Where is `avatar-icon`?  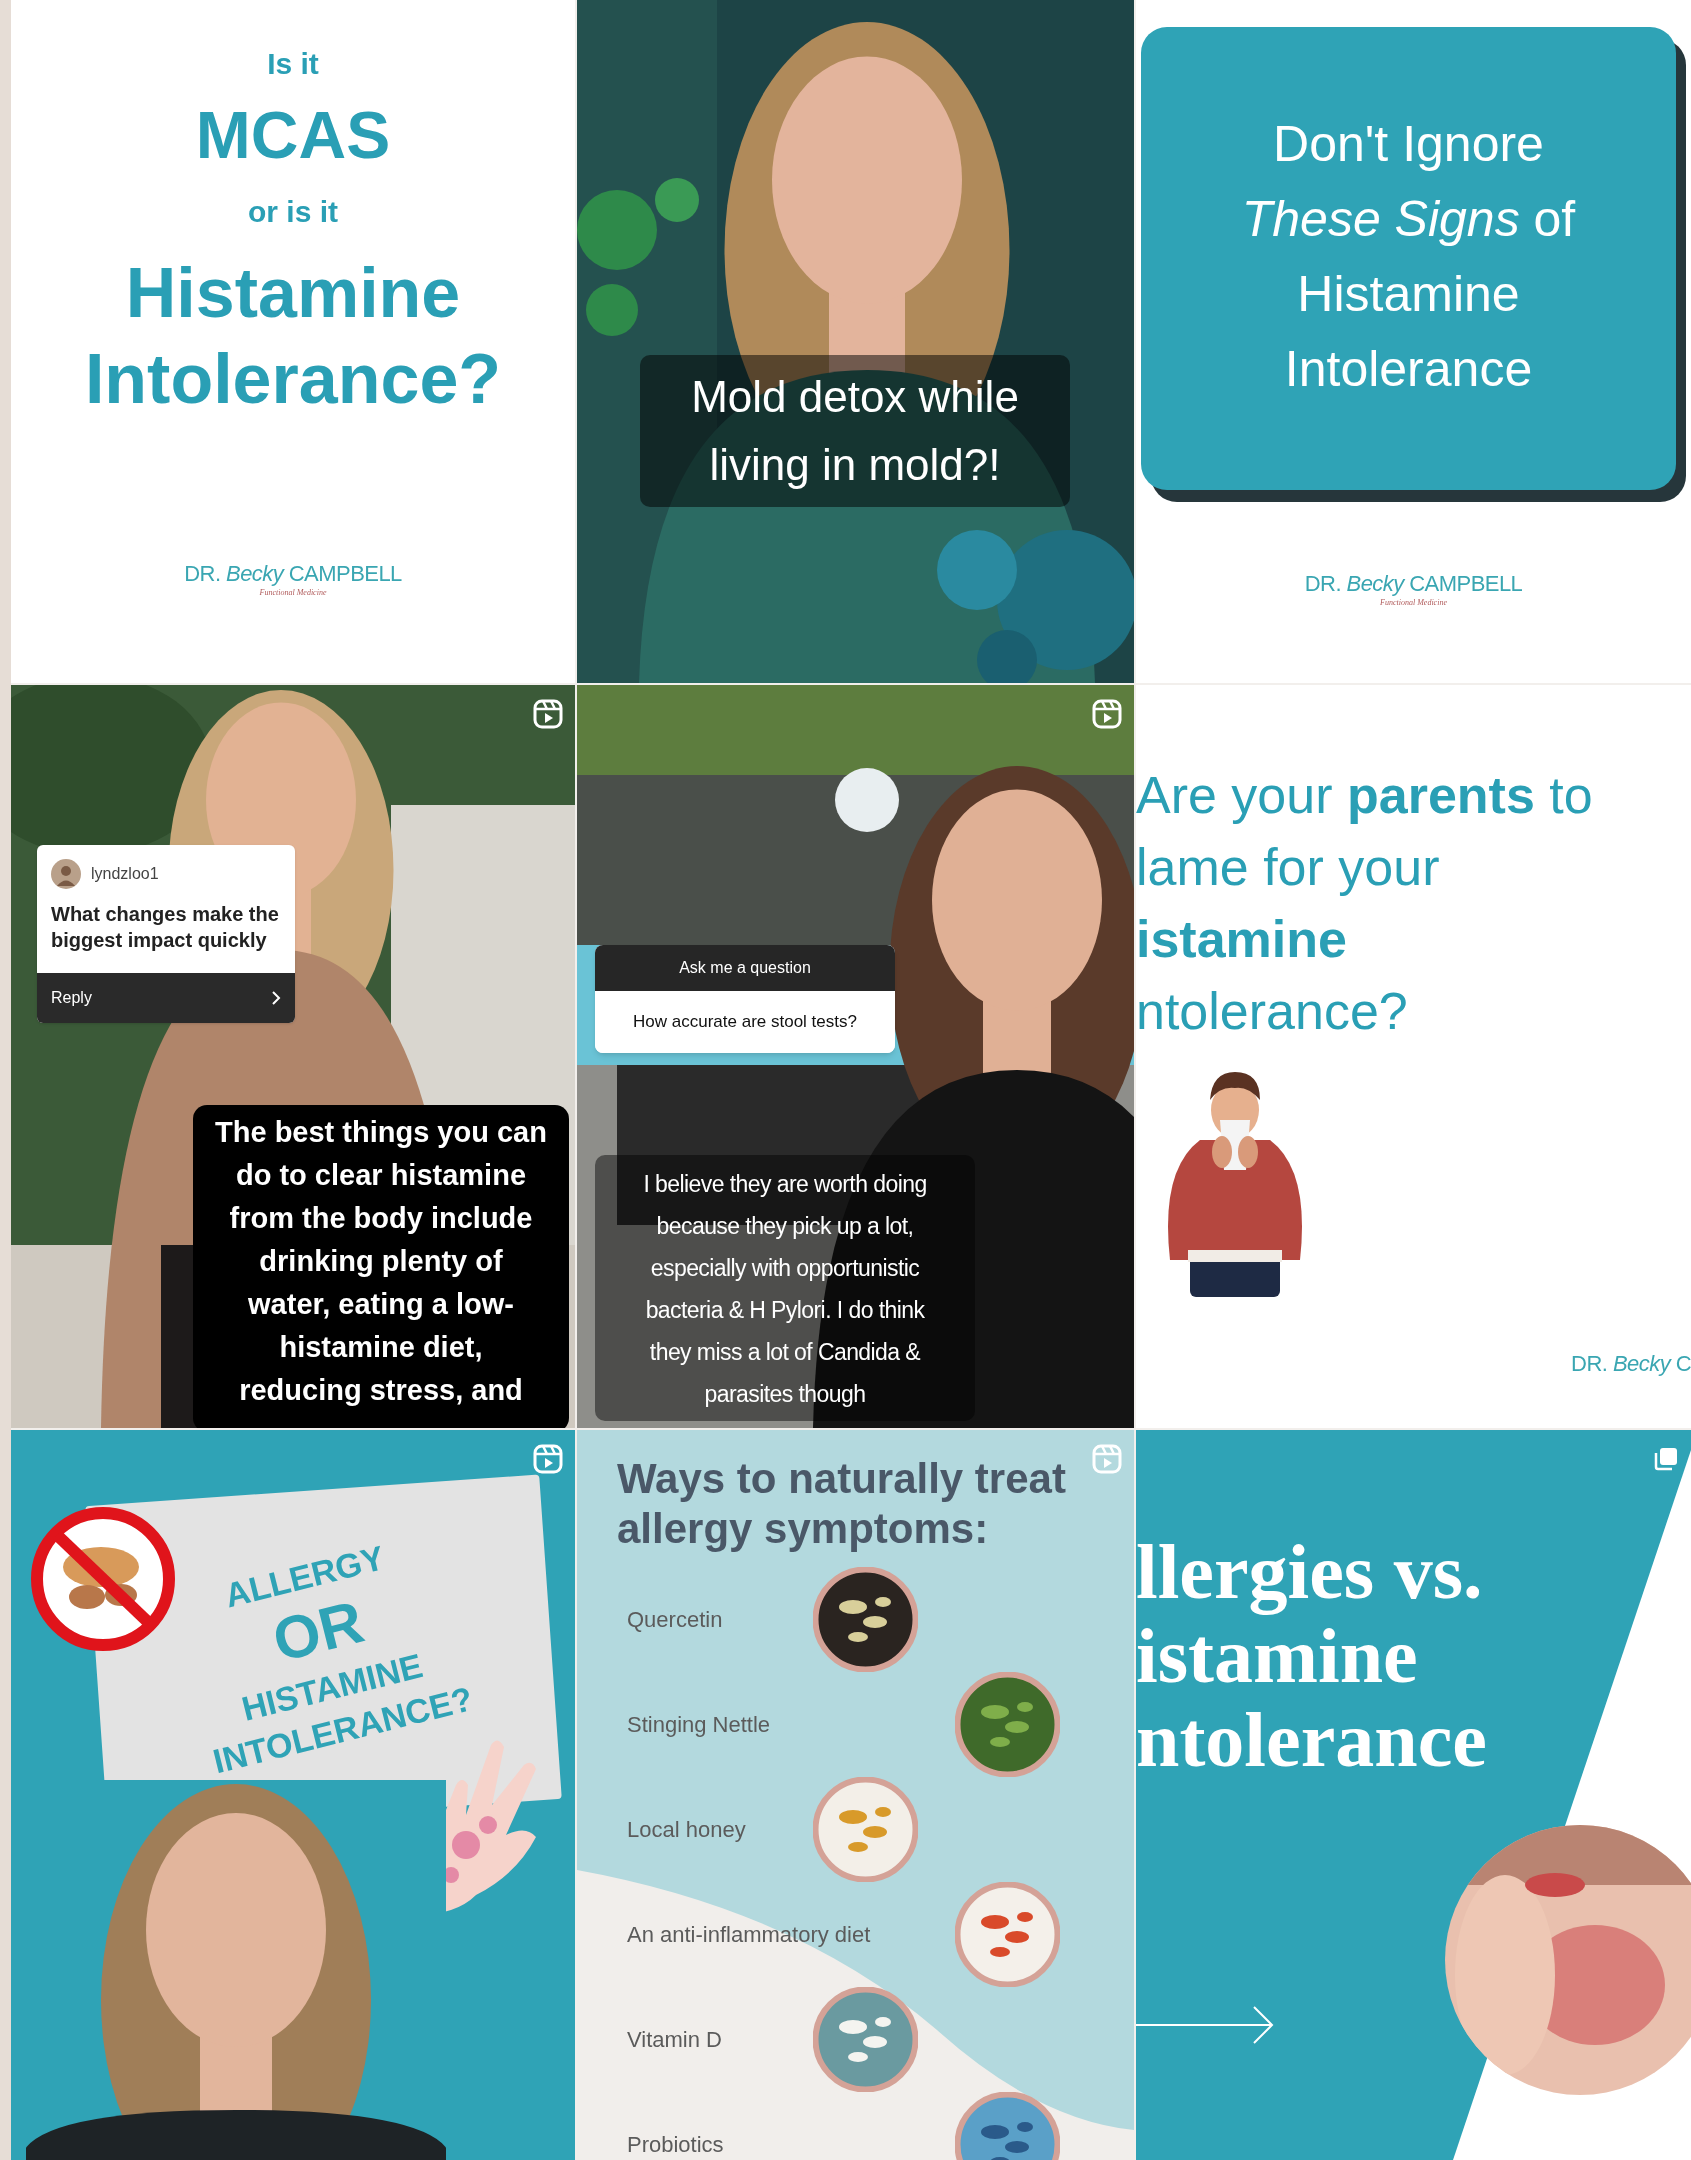 avatar-icon is located at coordinates (66, 874).